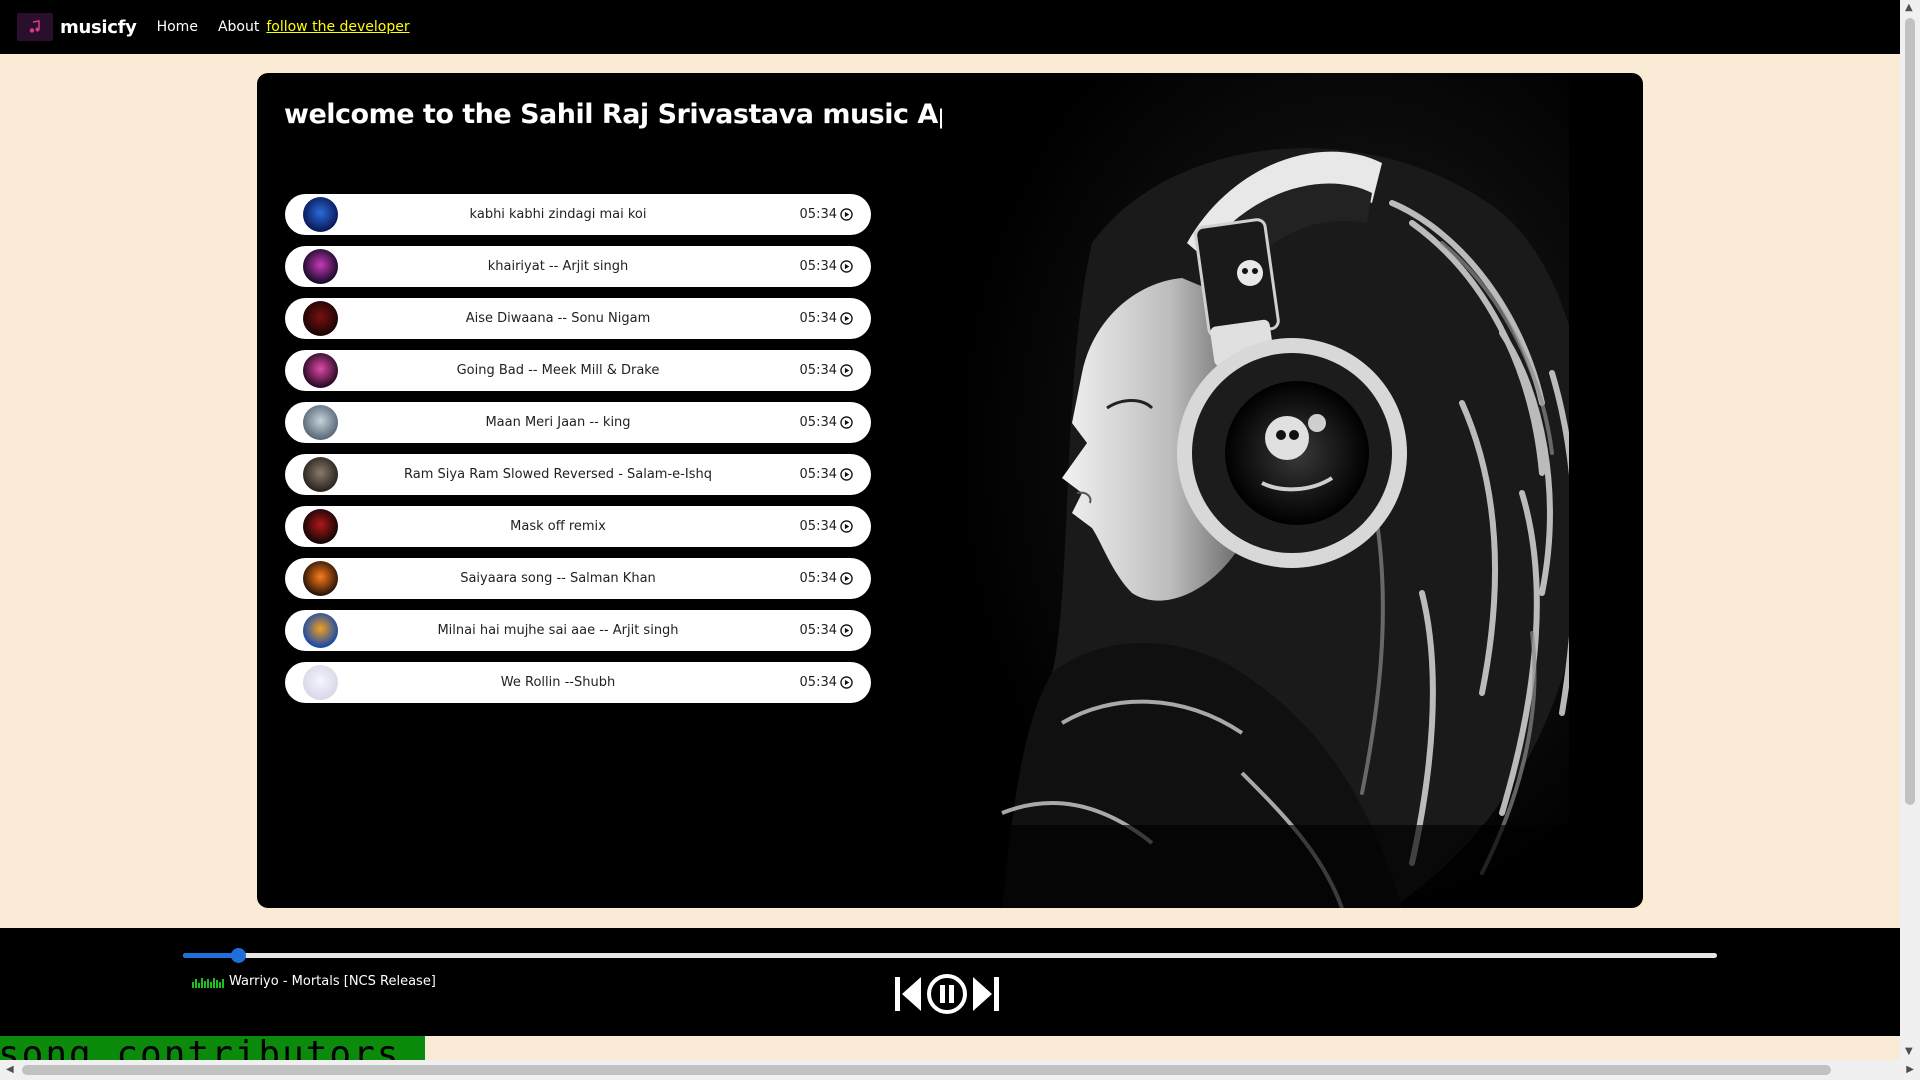 This screenshot has width=1920, height=1080. I want to click on song-item: kabhi kabhi zindagi mai koi 05:34, so click(578, 214).